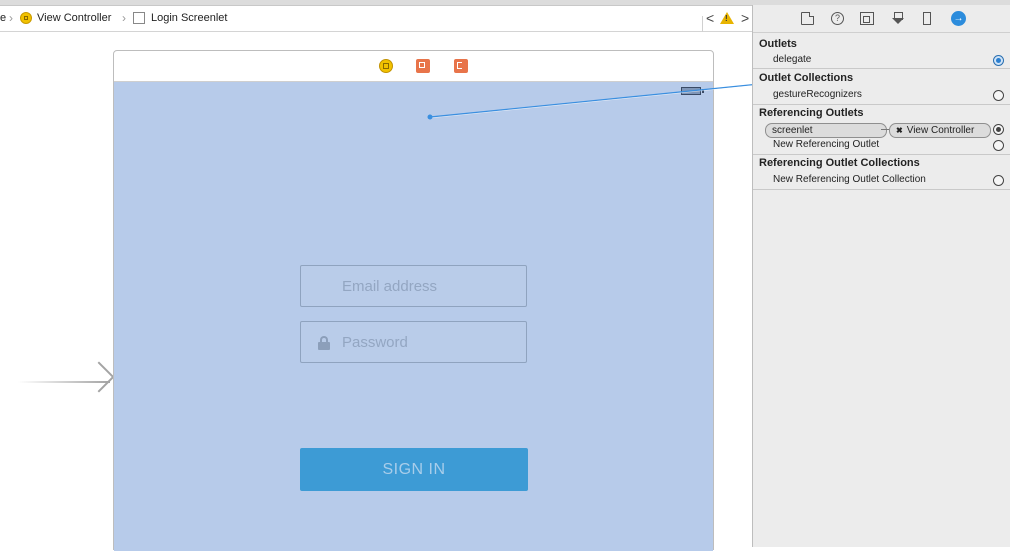  What do you see at coordinates (885, 129) in the screenshot?
I see `pill-link` at bounding box center [885, 129].